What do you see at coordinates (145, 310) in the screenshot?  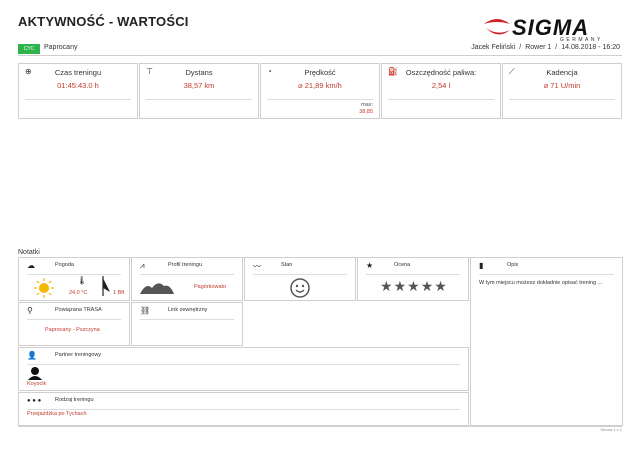 I see `link-chain-icon: ⛓` at bounding box center [145, 310].